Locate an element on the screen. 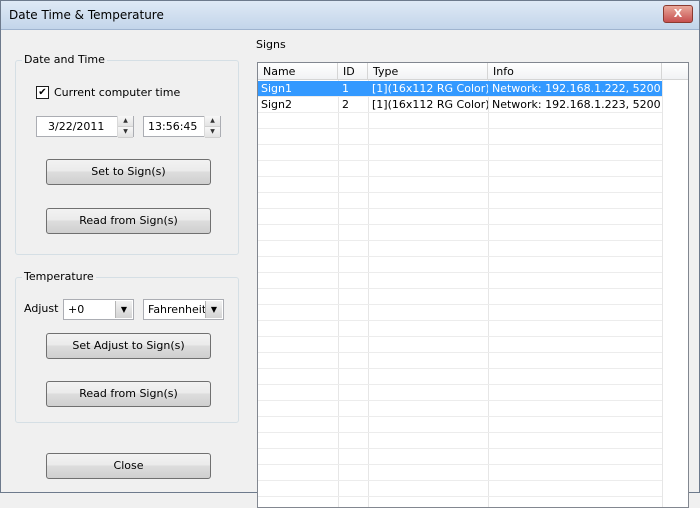 The image size is (700, 508). set-time-button: Set to Sign(s) is located at coordinates (128, 172).